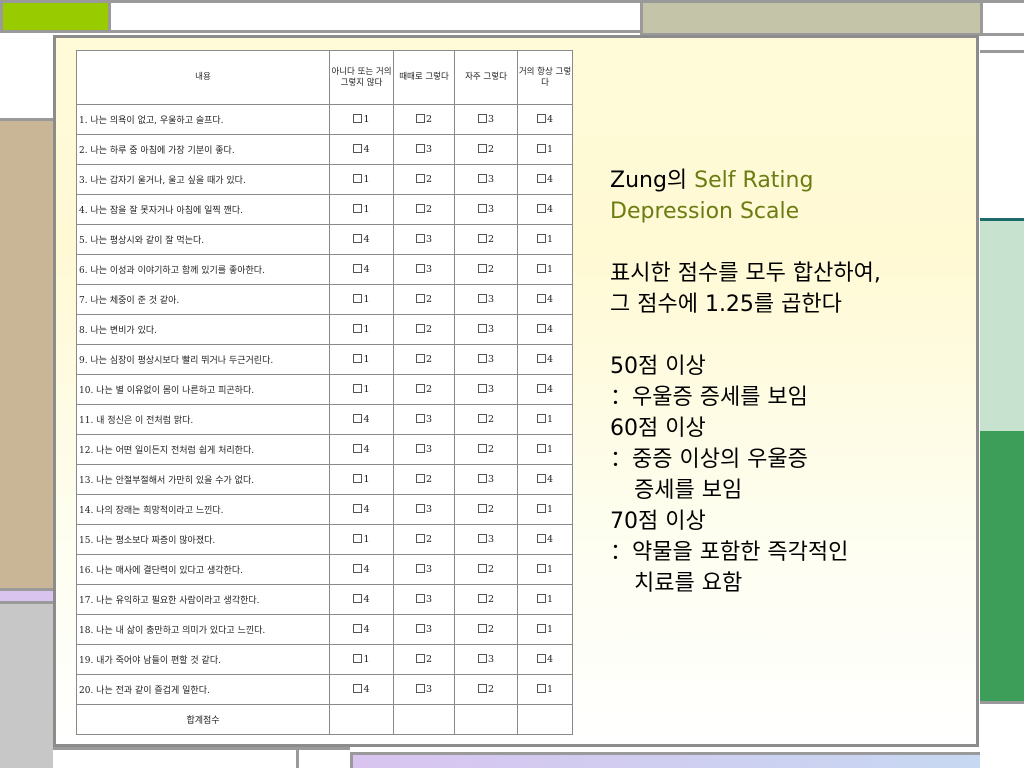 The height and width of the screenshot is (768, 1024). Describe the element at coordinates (361, 719) in the screenshot. I see `total-cell` at that location.